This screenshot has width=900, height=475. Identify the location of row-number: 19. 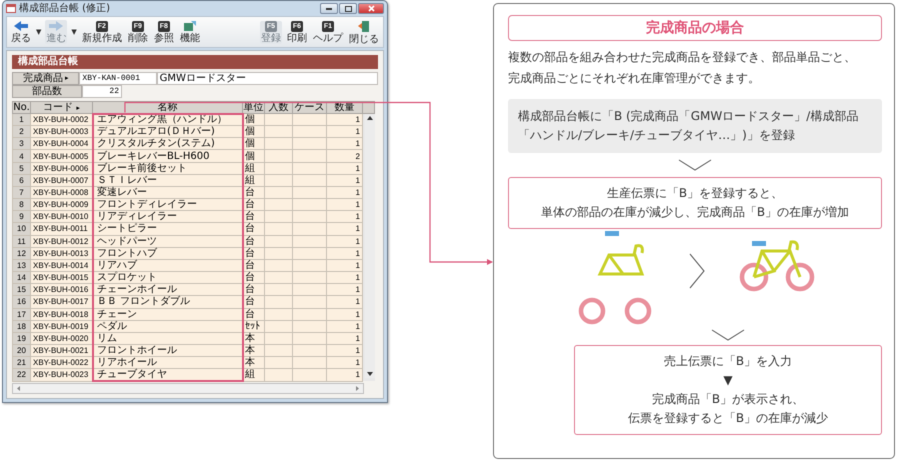
(21, 338).